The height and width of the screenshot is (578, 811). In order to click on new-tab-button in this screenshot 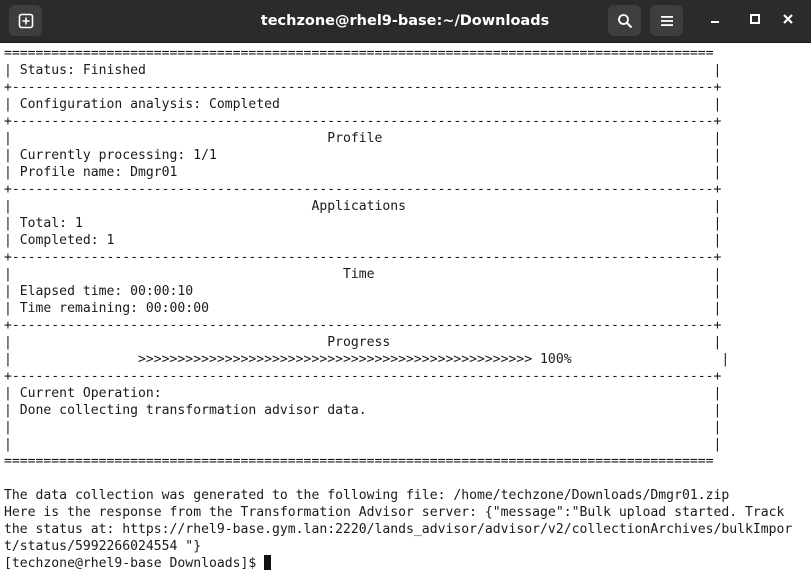, I will do `click(25, 20)`.